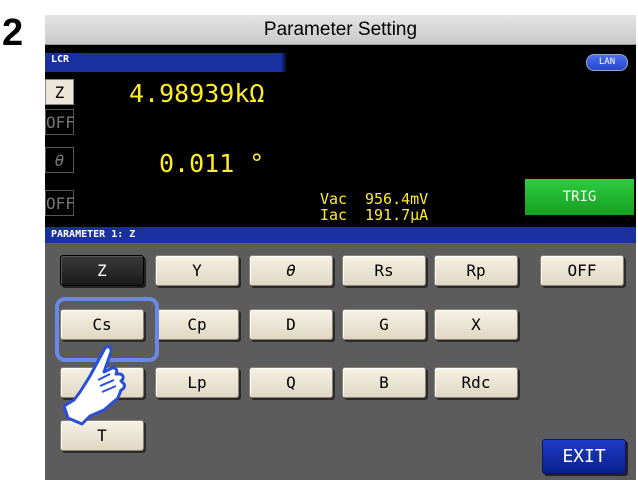  I want to click on trig-button: TRIG, so click(579, 197).